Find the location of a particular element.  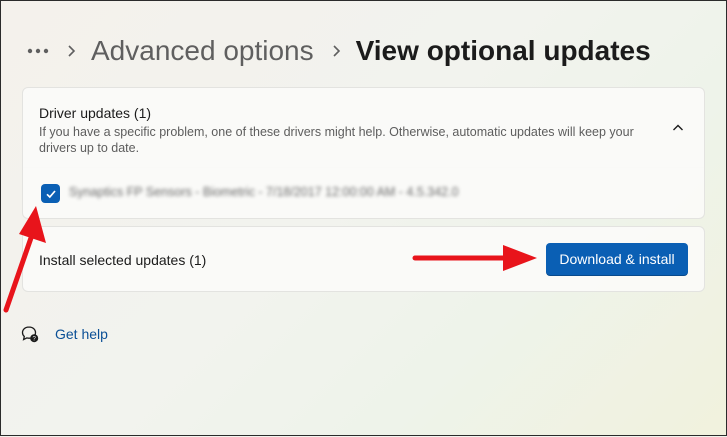

checkmark-icon is located at coordinates (50, 193).